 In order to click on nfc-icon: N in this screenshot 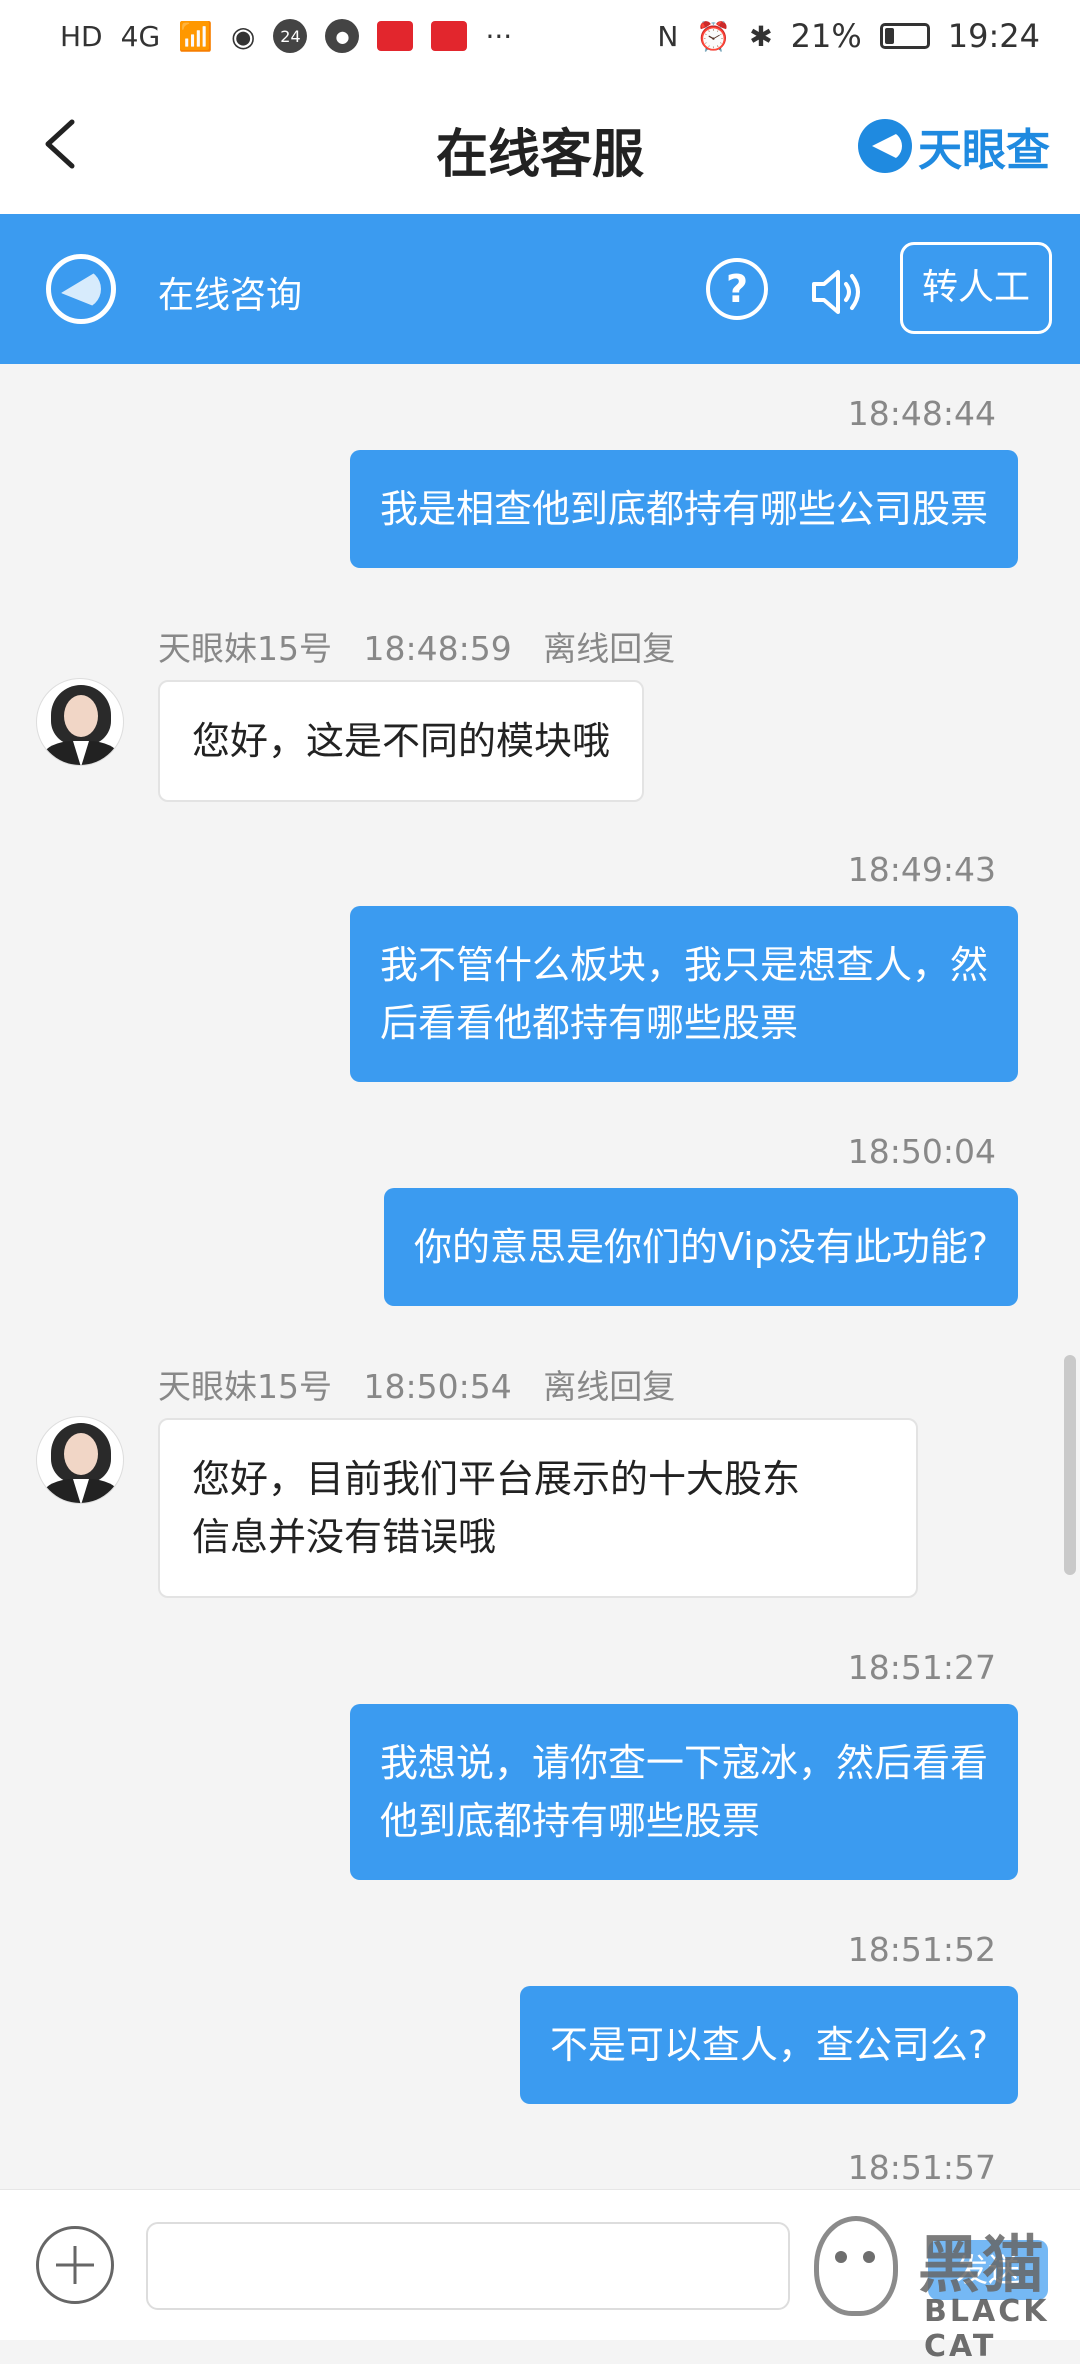, I will do `click(668, 36)`.